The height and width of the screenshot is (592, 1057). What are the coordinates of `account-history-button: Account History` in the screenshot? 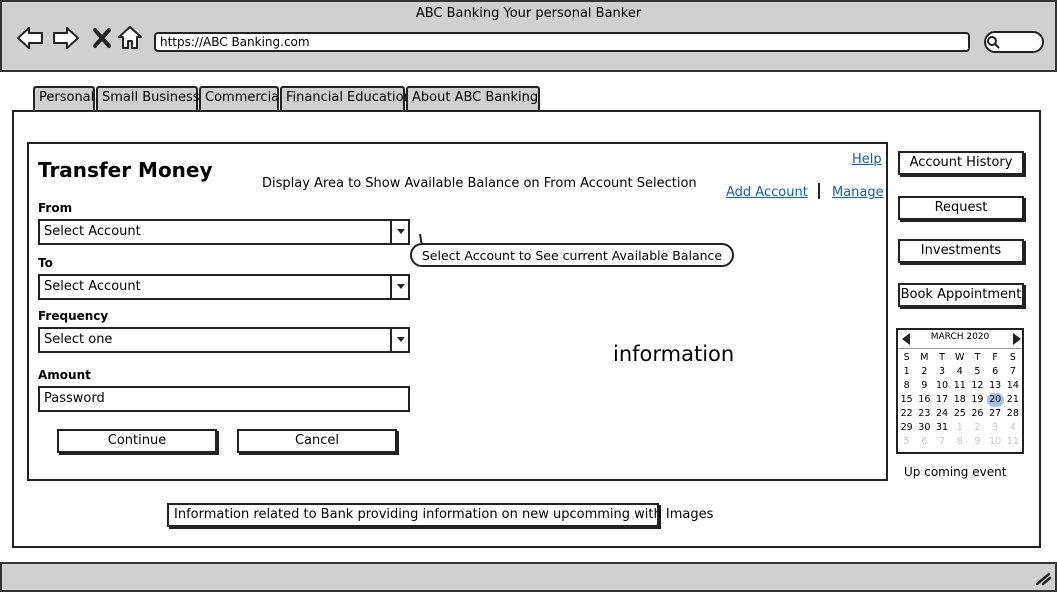 It's located at (961, 163).